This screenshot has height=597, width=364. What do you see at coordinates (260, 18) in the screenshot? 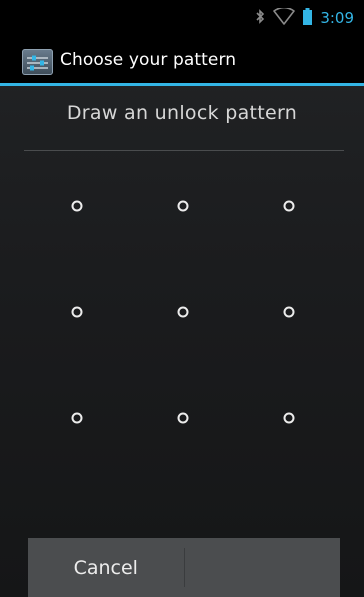
I see `bluetooth-icon` at bounding box center [260, 18].